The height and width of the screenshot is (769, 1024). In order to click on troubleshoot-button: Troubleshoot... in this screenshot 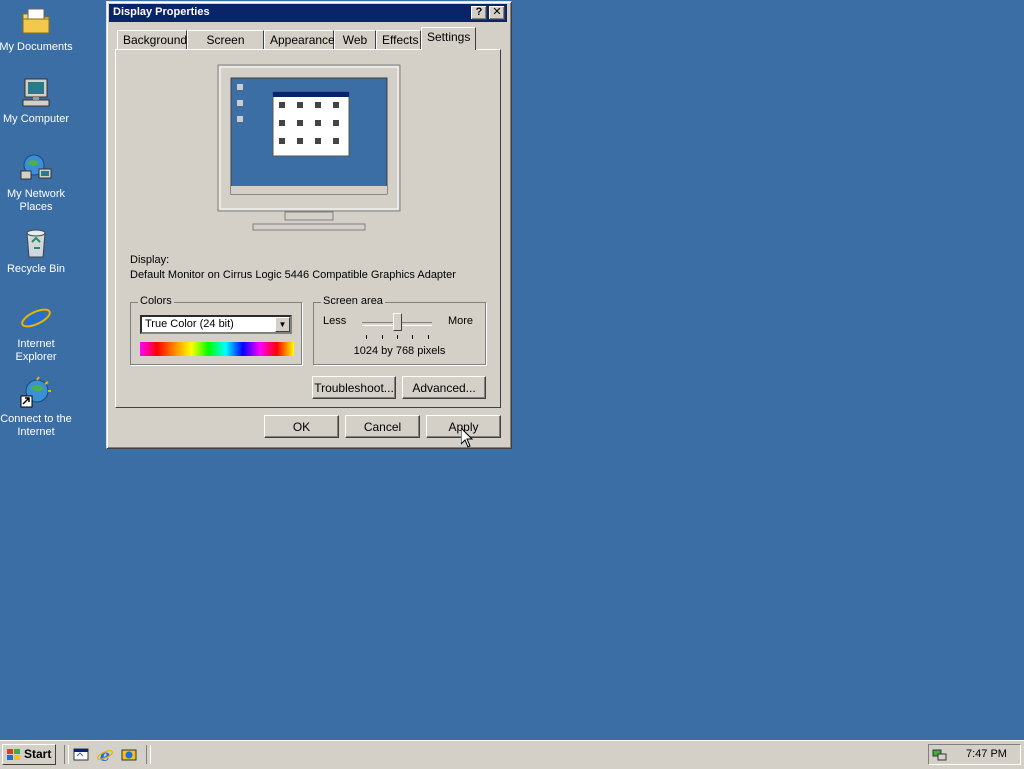, I will do `click(354, 387)`.